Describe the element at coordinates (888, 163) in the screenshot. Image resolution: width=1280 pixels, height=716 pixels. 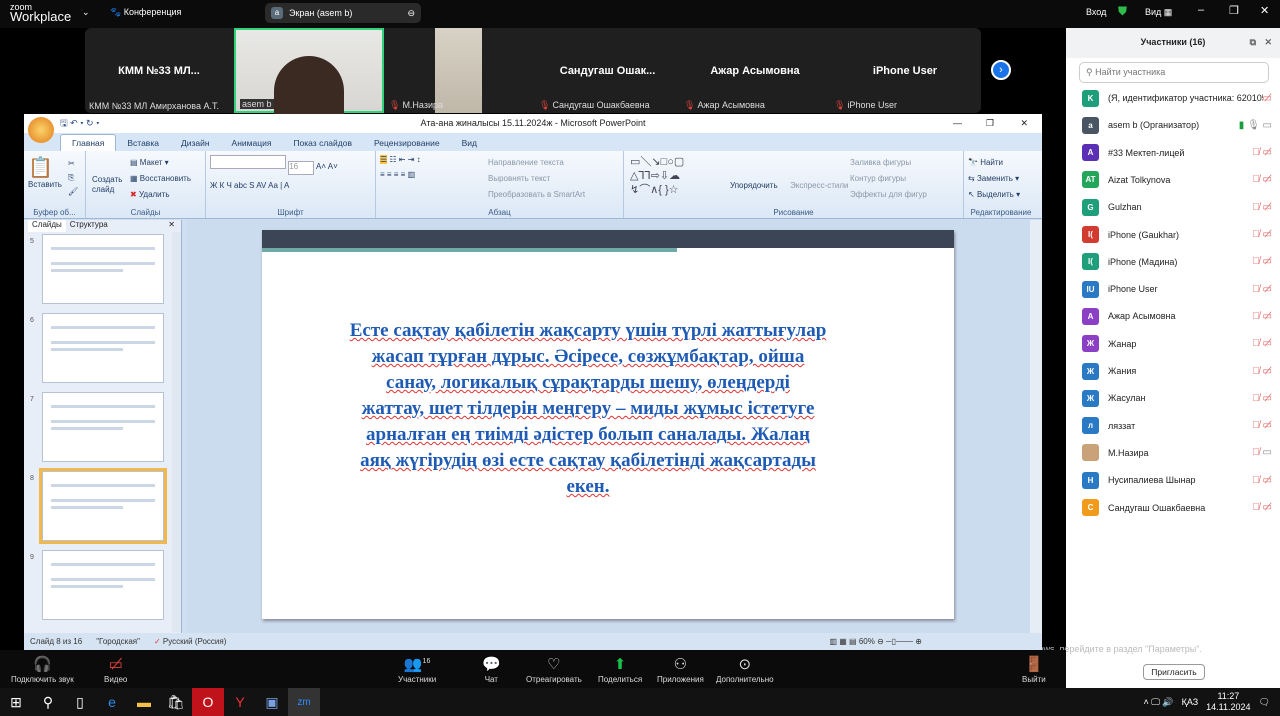
I see `shape-fill-button: Заливка фигуры` at that location.